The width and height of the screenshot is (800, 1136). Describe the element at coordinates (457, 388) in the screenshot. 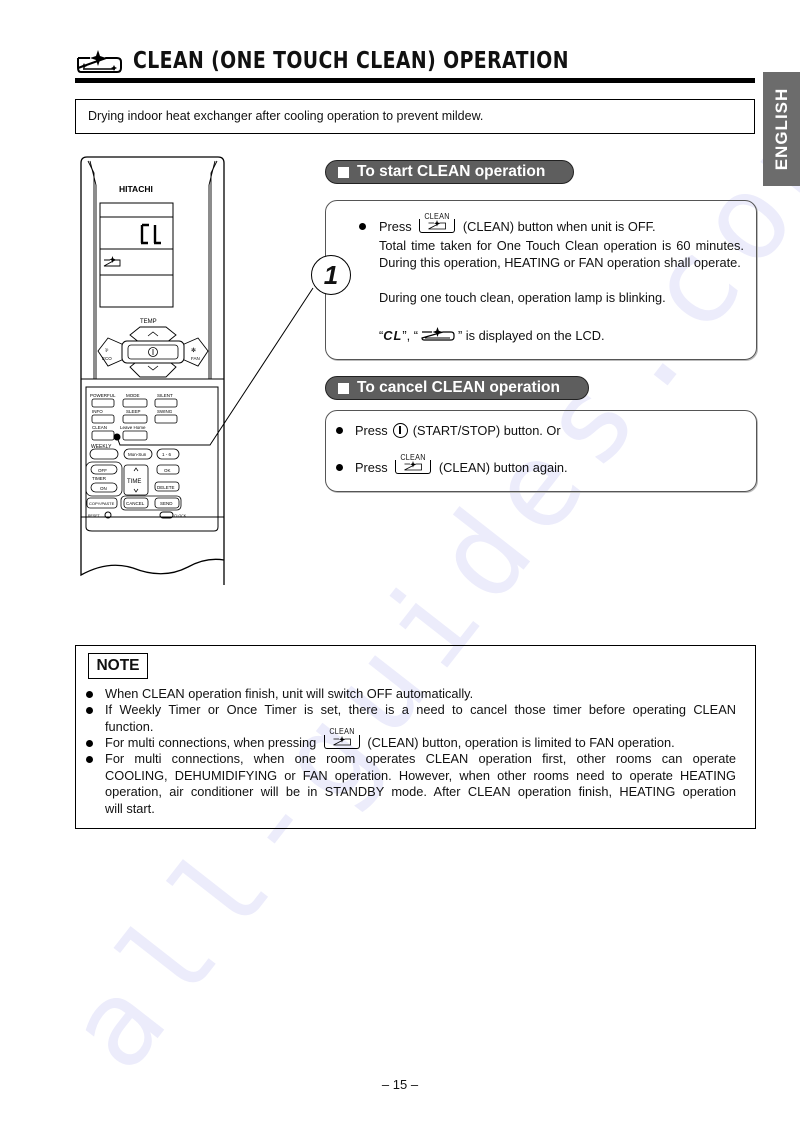

I see `cancel-clean-heading: To cancel CLEAN operation` at that location.